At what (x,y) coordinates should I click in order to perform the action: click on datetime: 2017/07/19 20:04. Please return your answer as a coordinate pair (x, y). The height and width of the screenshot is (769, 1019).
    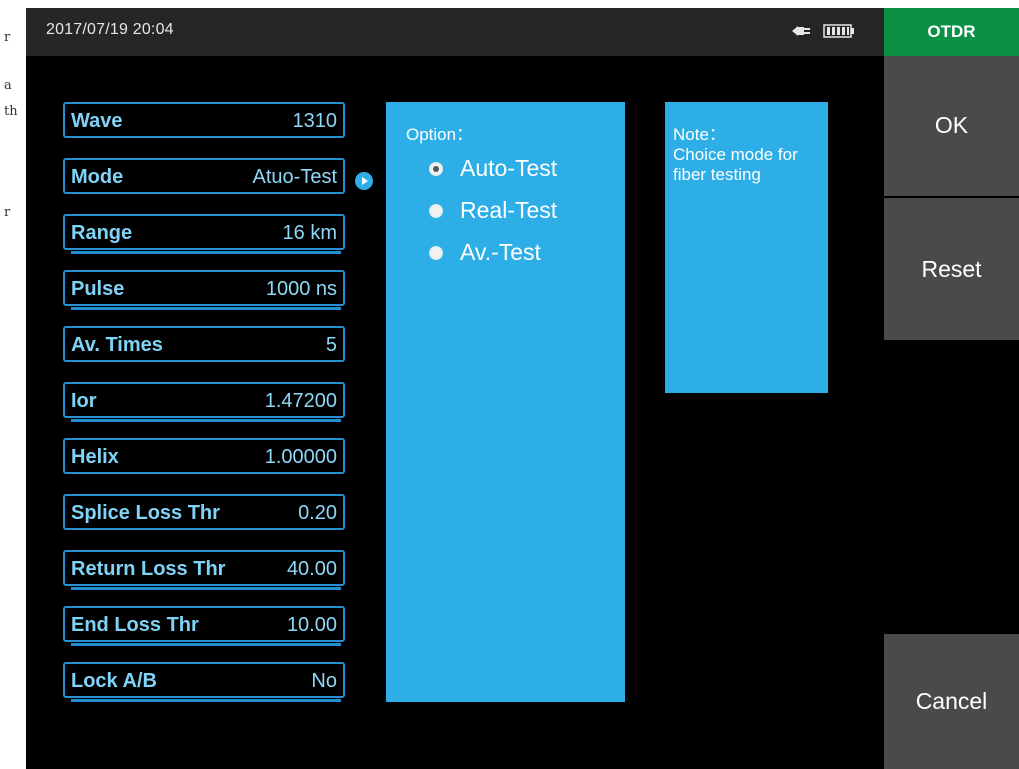
    Looking at the image, I should click on (110, 29).